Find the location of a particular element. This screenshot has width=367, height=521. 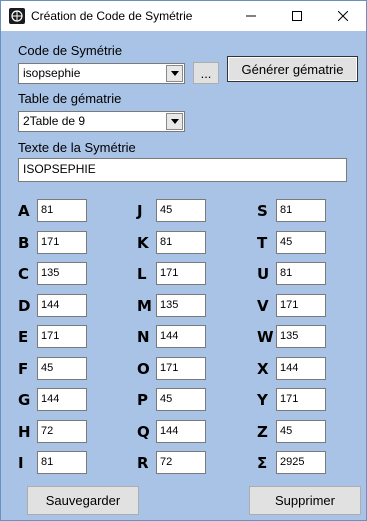

letter-label: E is located at coordinates (23, 337).